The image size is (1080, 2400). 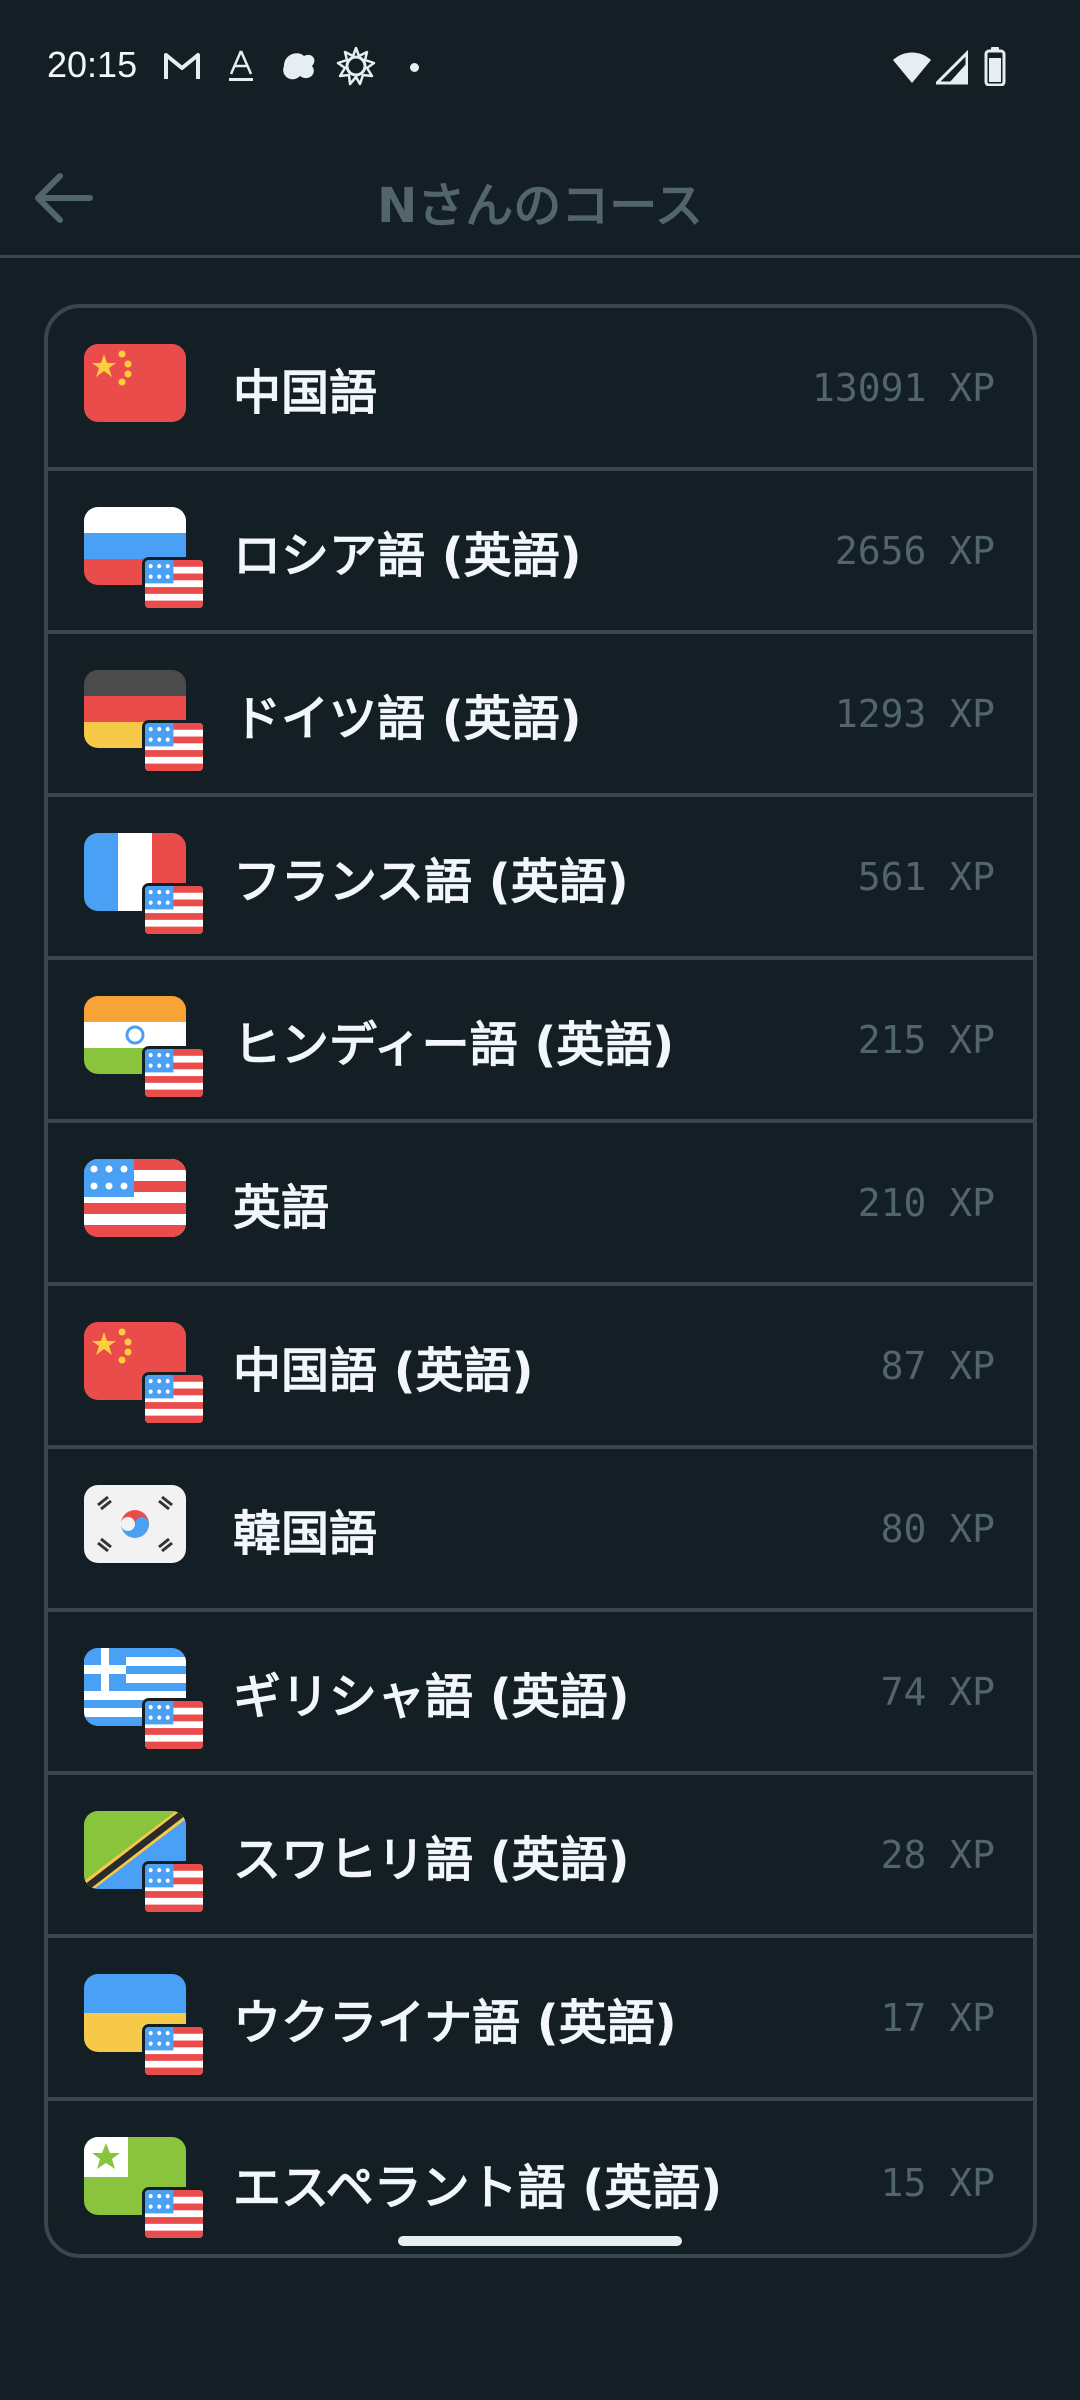 What do you see at coordinates (241, 65) in the screenshot?
I see `atom-app-icon` at bounding box center [241, 65].